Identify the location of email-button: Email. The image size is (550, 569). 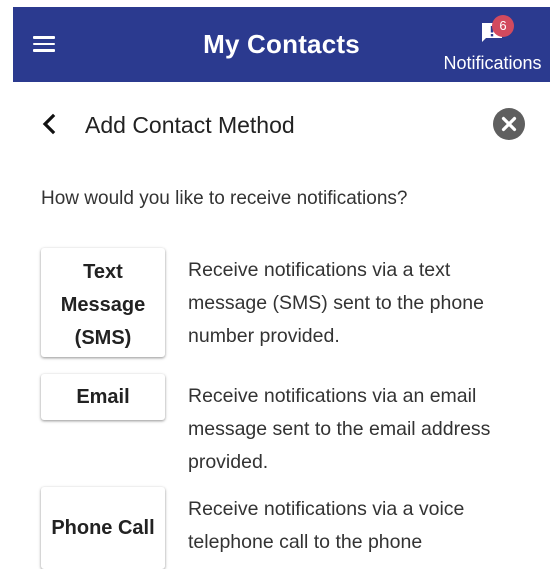
(103, 397).